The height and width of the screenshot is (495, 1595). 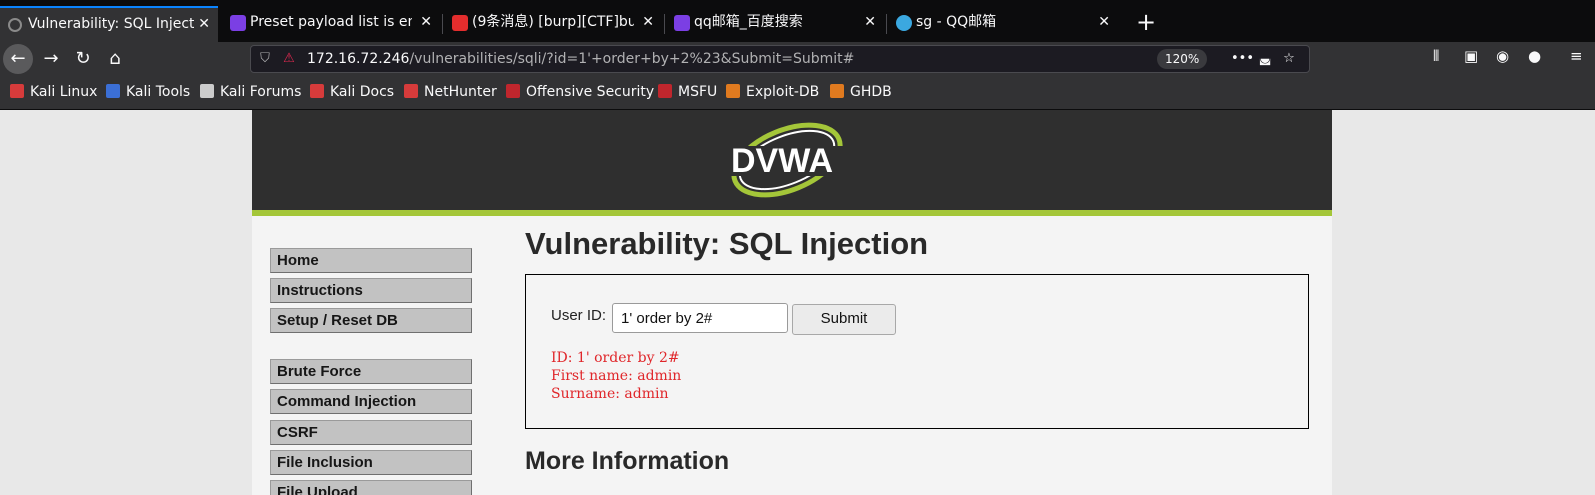 I want to click on tab-label: Preset payload list is empty, so click(x=331, y=22).